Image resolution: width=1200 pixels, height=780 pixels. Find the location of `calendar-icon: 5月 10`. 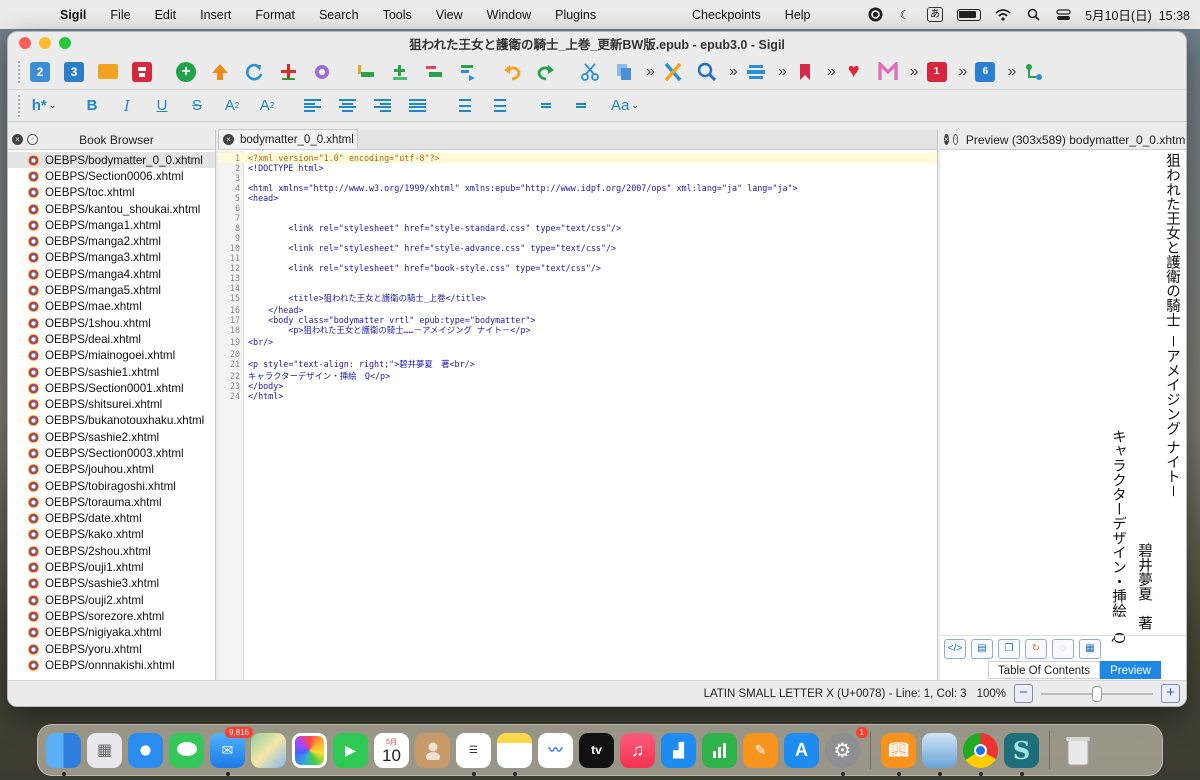

calendar-icon: 5月 10 is located at coordinates (391, 750).